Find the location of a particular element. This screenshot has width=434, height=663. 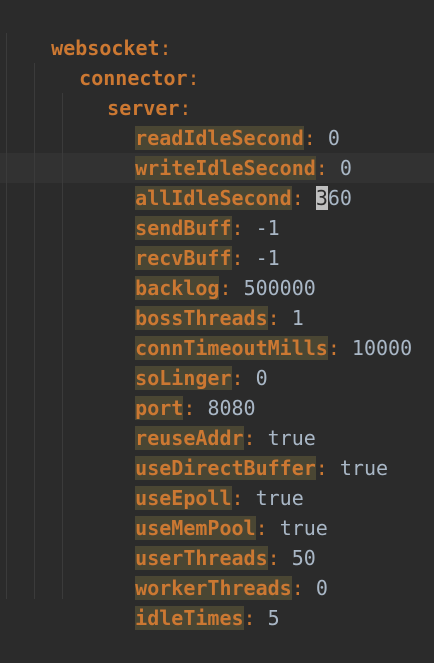

yaml-line-workerThreads: workerThreads: 0 is located at coordinates (217, 571).